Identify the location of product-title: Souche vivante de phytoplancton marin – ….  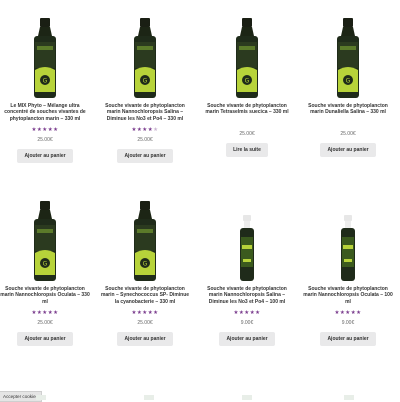
(145, 295).